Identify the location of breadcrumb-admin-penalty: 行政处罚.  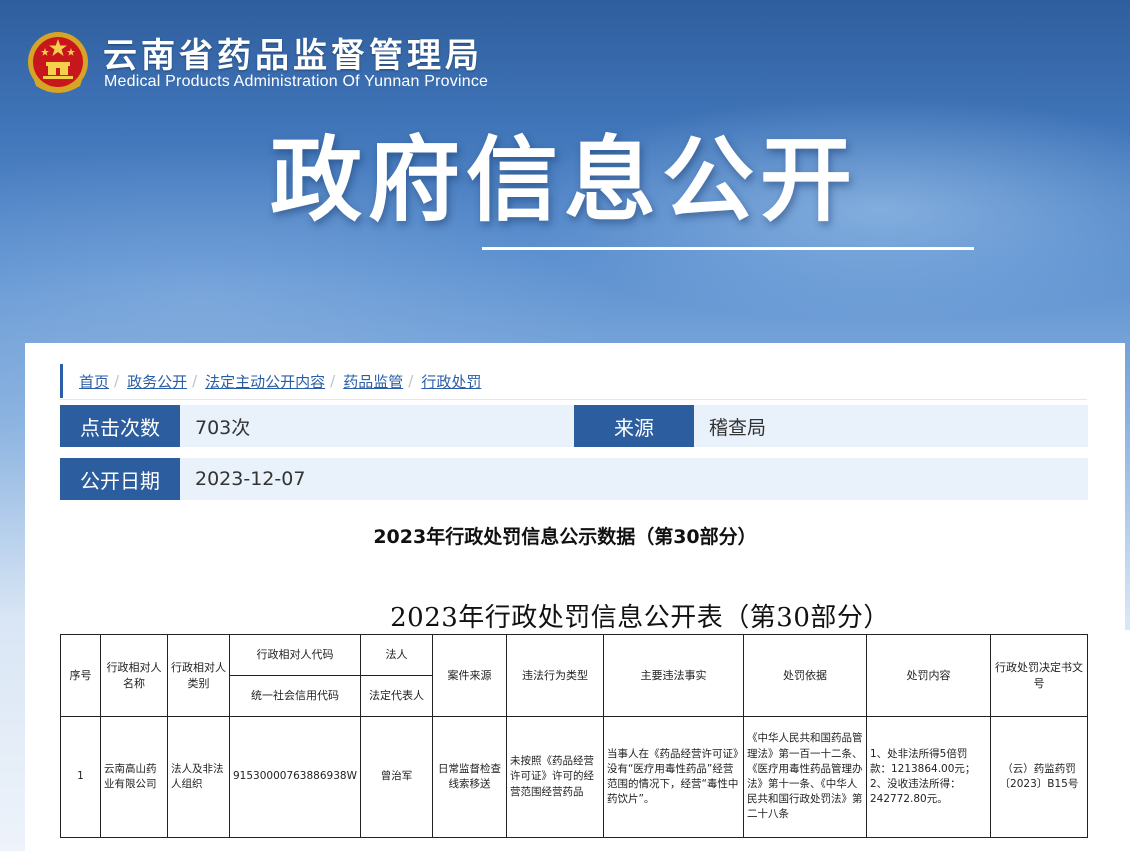
(451, 381).